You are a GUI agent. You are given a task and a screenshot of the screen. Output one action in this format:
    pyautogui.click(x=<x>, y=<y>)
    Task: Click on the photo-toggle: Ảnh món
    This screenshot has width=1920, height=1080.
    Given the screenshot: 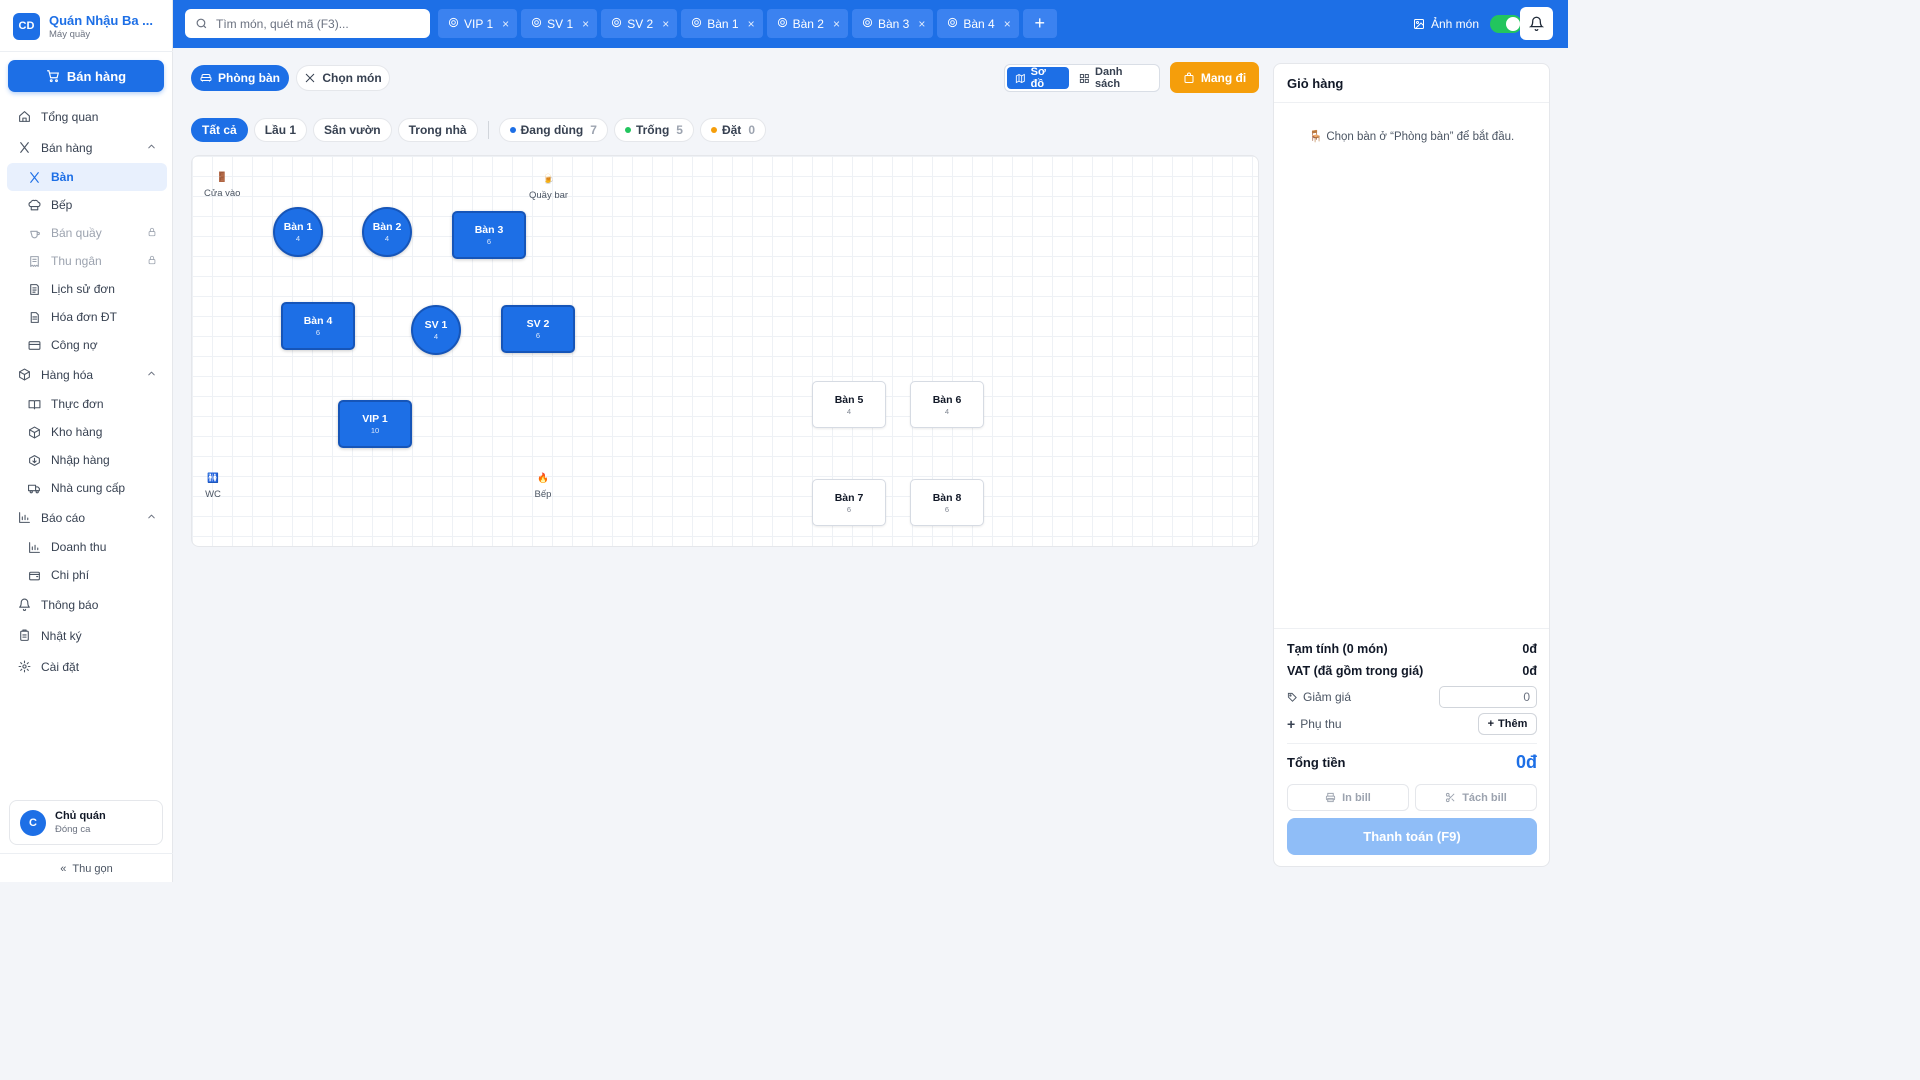 What is the action you would take?
    pyautogui.click(x=1468, y=24)
    